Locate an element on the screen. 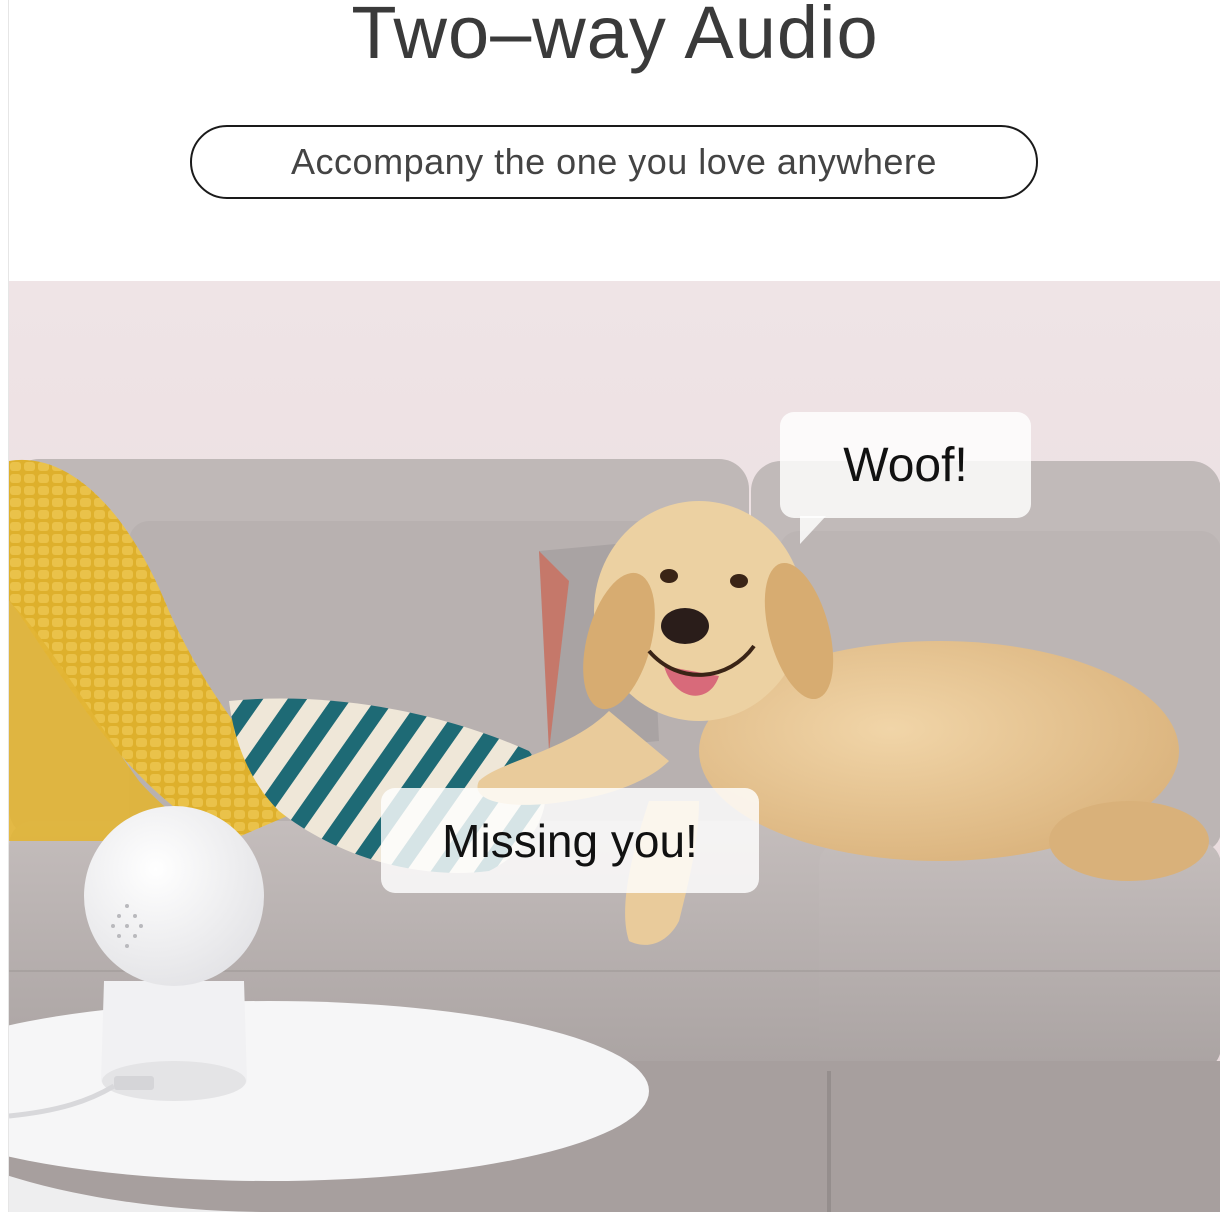 The image size is (1220, 1212). camera-speech-bubble: Missing you! is located at coordinates (570, 840).